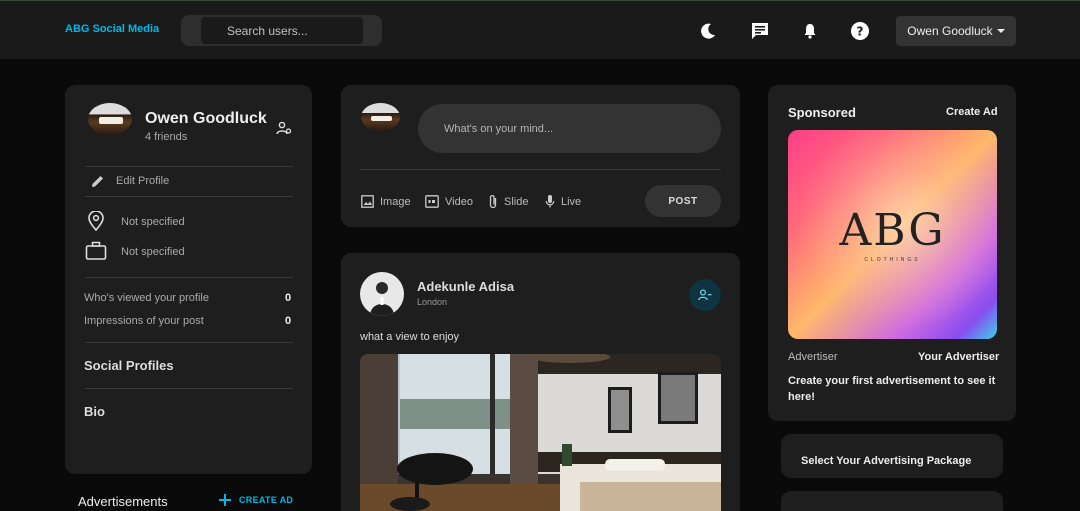 This screenshot has width=1080, height=511. I want to click on post-author-avatar, so click(382, 294).